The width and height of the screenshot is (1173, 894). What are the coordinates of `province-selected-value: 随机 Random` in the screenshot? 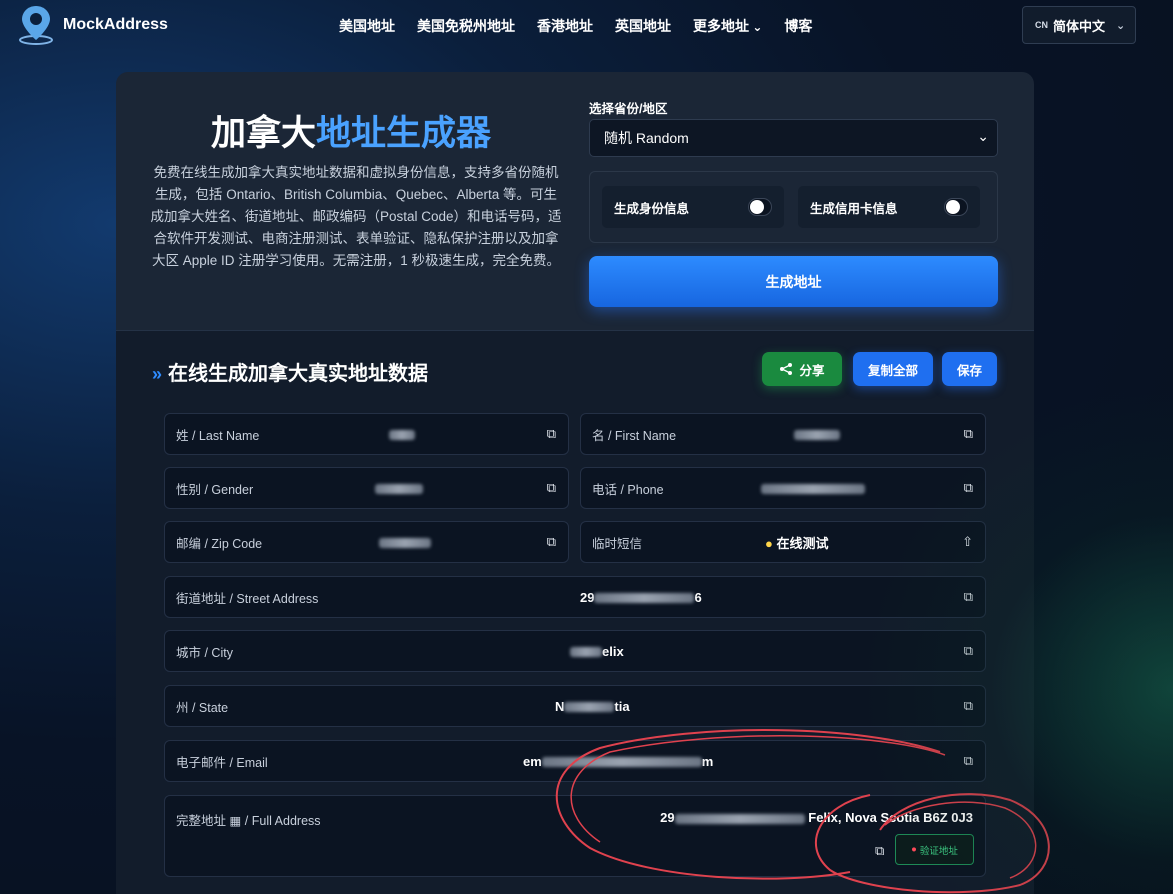 It's located at (646, 138).